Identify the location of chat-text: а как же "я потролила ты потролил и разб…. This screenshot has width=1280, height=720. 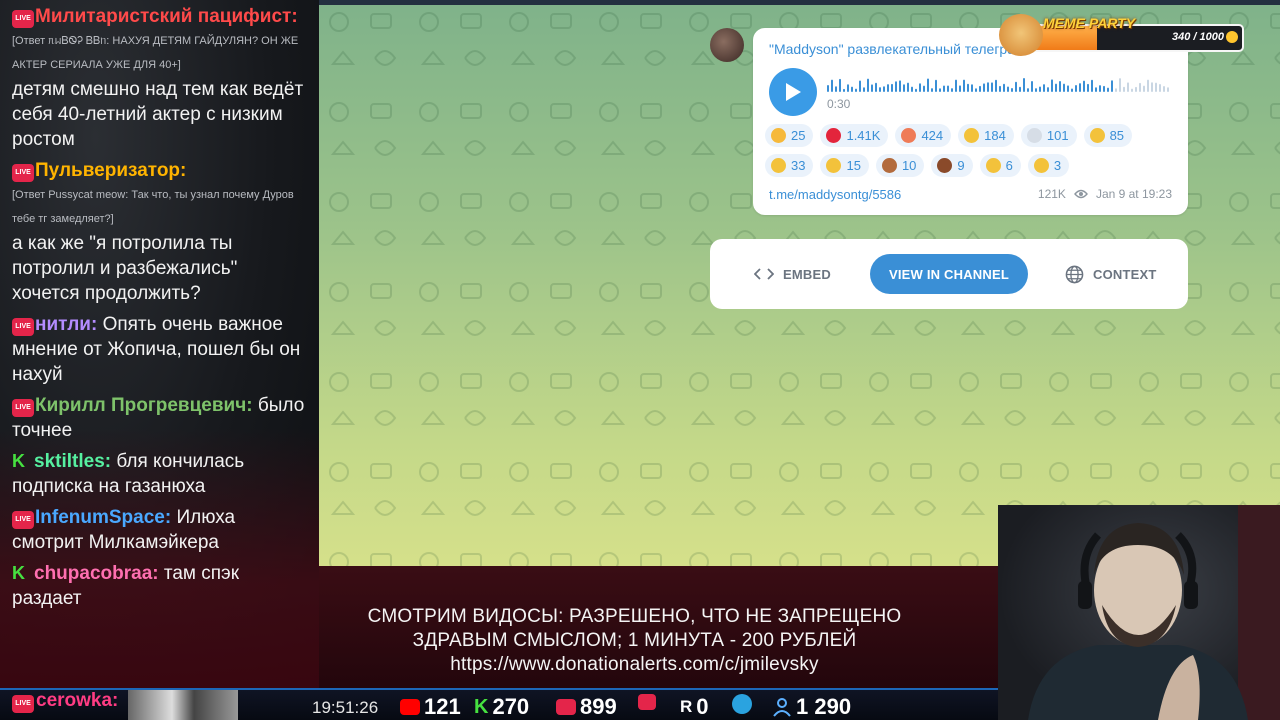
(125, 268).